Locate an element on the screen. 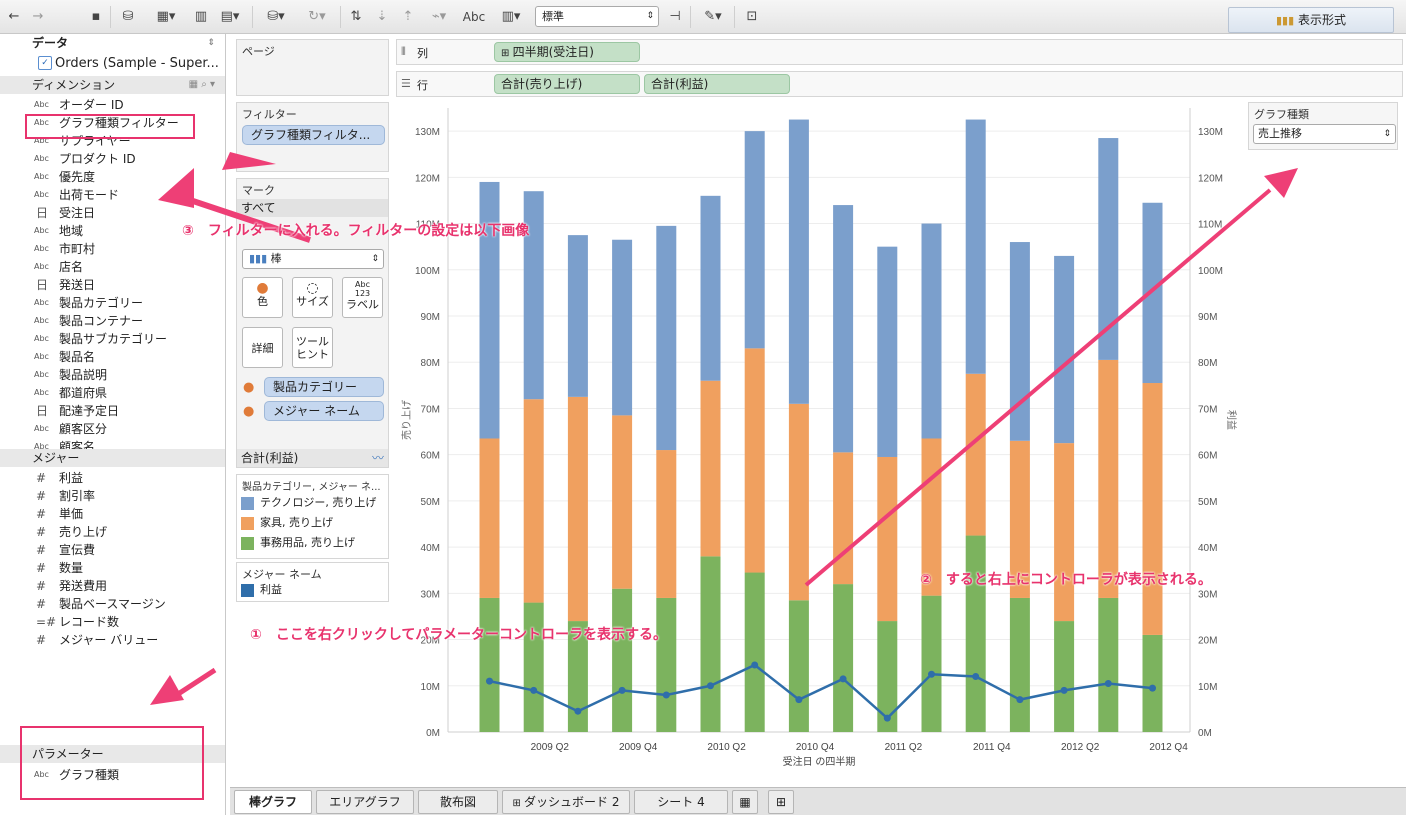 The image size is (1406, 815). annotation-2: ② すると右上にコントローラが表示される。 is located at coordinates (1066, 580).